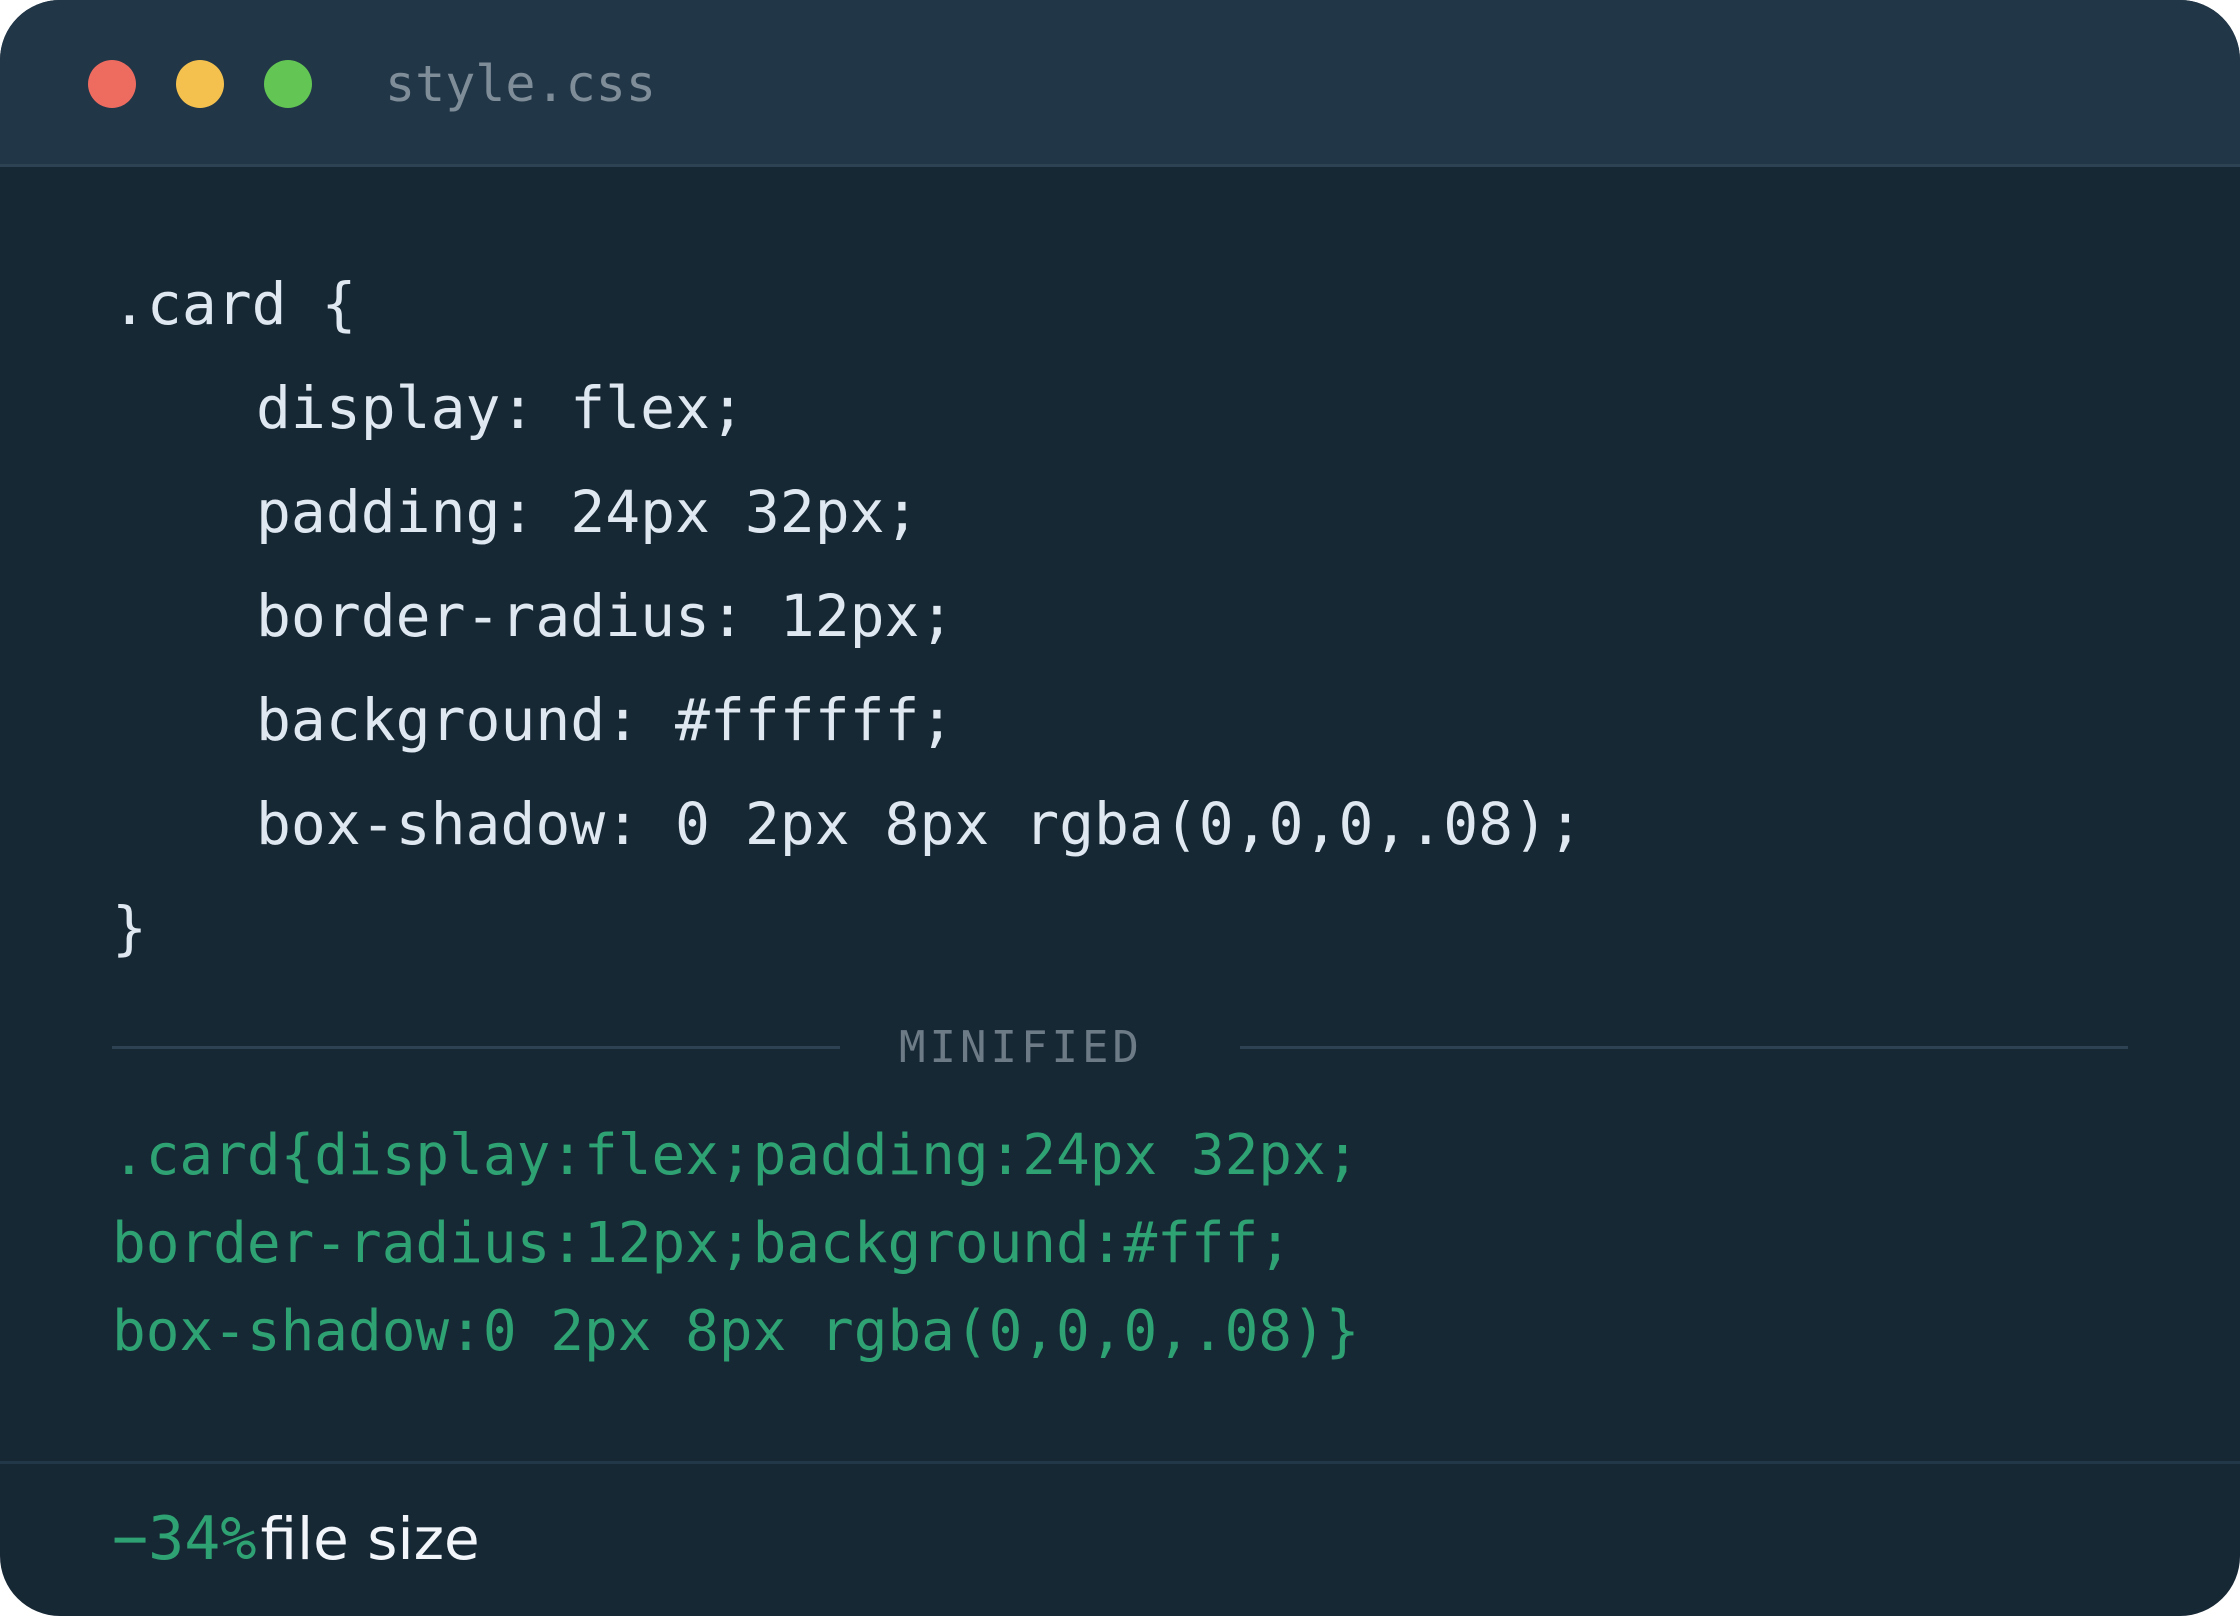 The height and width of the screenshot is (1616, 2240). Describe the element at coordinates (605, 720) in the screenshot. I see `code-line: background: #ffffff;` at that location.